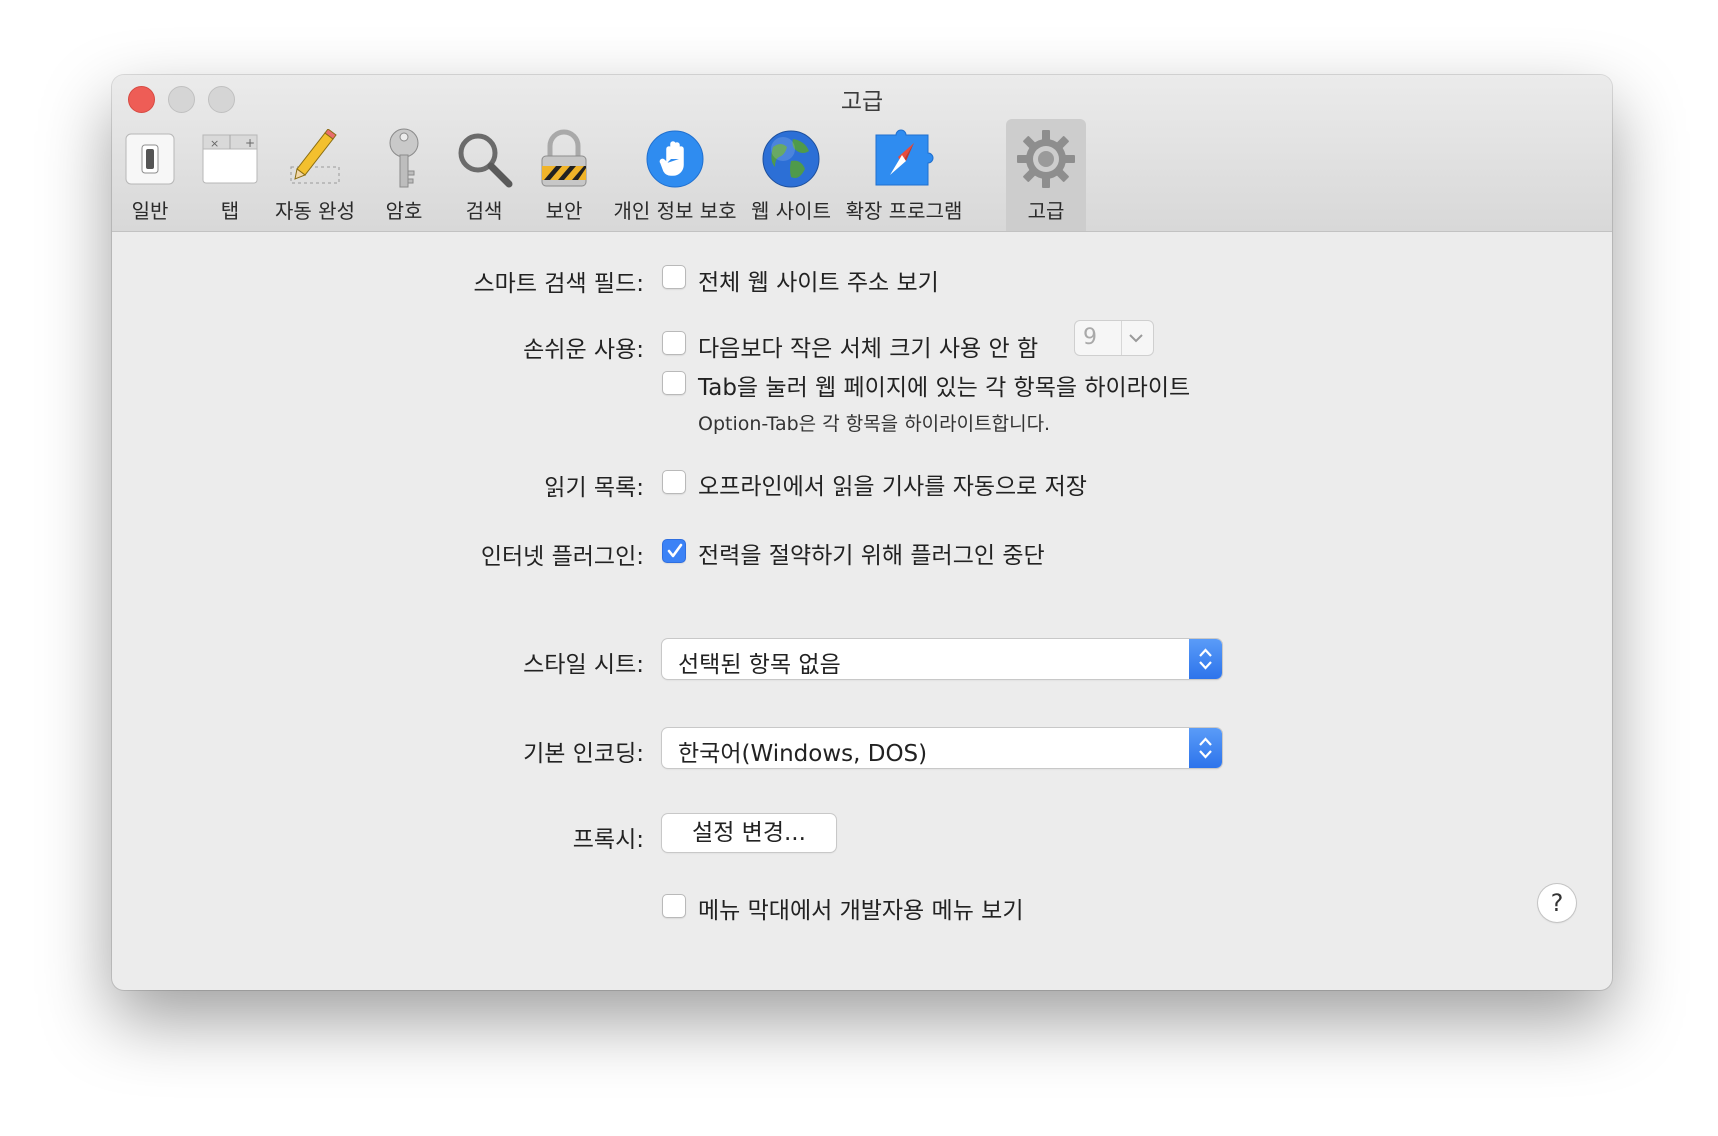  What do you see at coordinates (315, 159) in the screenshot?
I see `pencil-icon` at bounding box center [315, 159].